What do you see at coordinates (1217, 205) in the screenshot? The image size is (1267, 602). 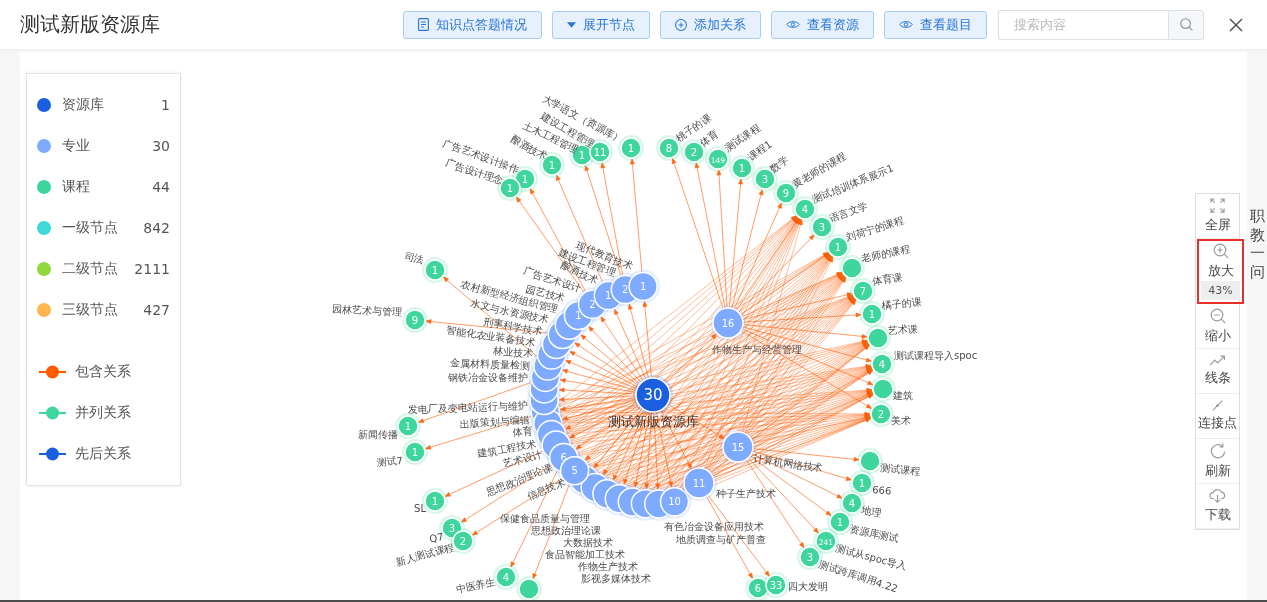 I see `fullscreen-icon` at bounding box center [1217, 205].